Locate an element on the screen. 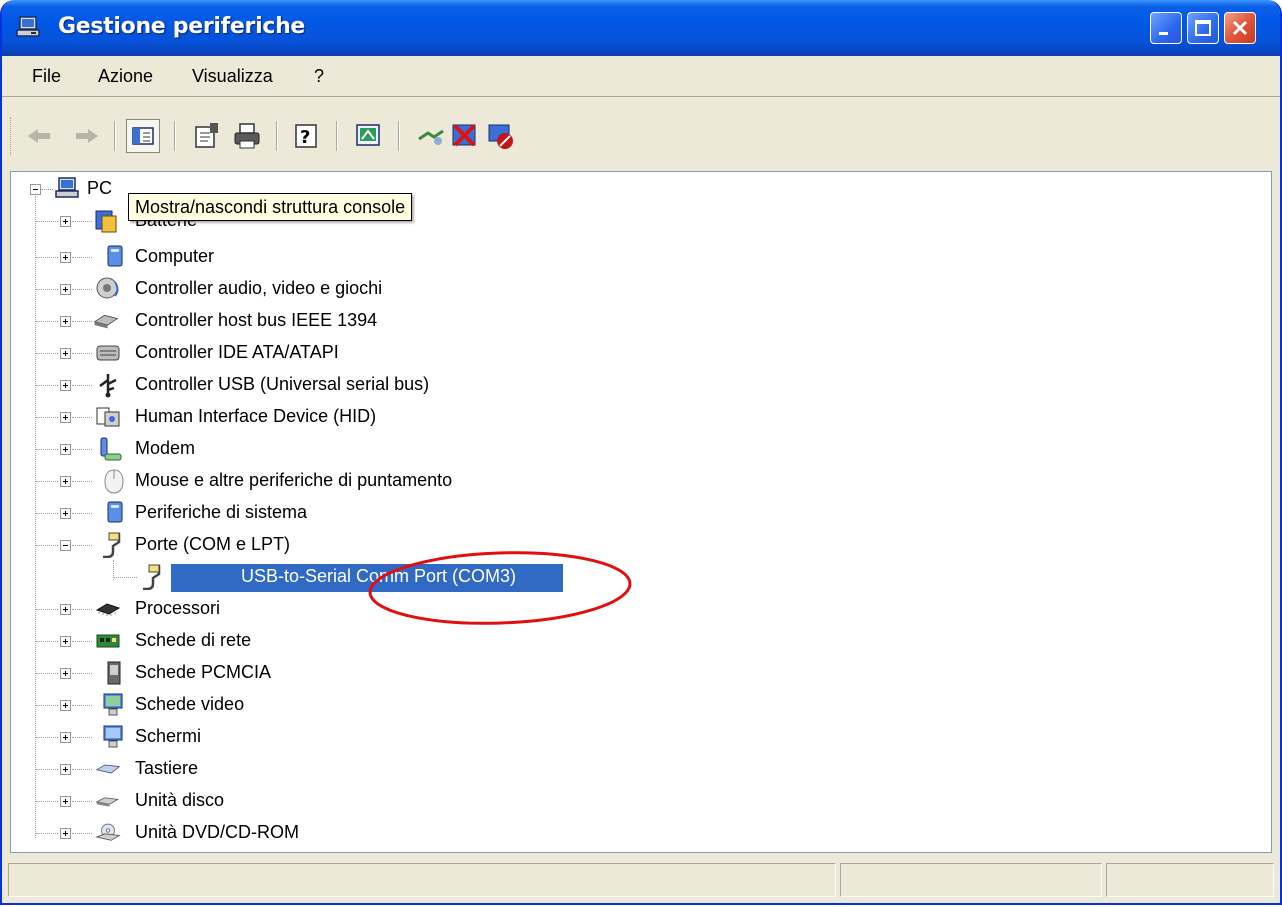 The image size is (1282, 907). close-button is located at coordinates (1240, 28).